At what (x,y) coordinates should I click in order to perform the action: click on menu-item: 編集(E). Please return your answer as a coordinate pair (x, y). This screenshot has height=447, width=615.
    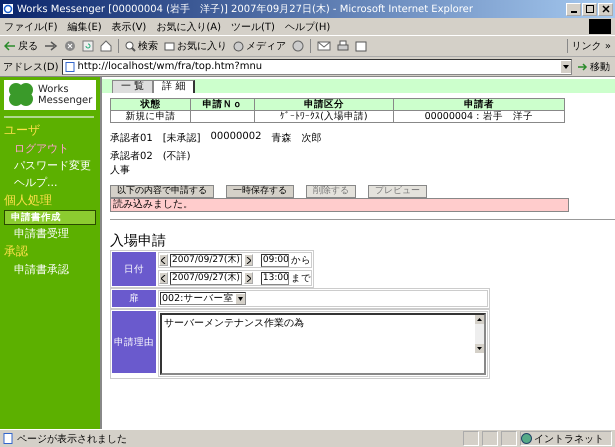
    Looking at the image, I should click on (85, 27).